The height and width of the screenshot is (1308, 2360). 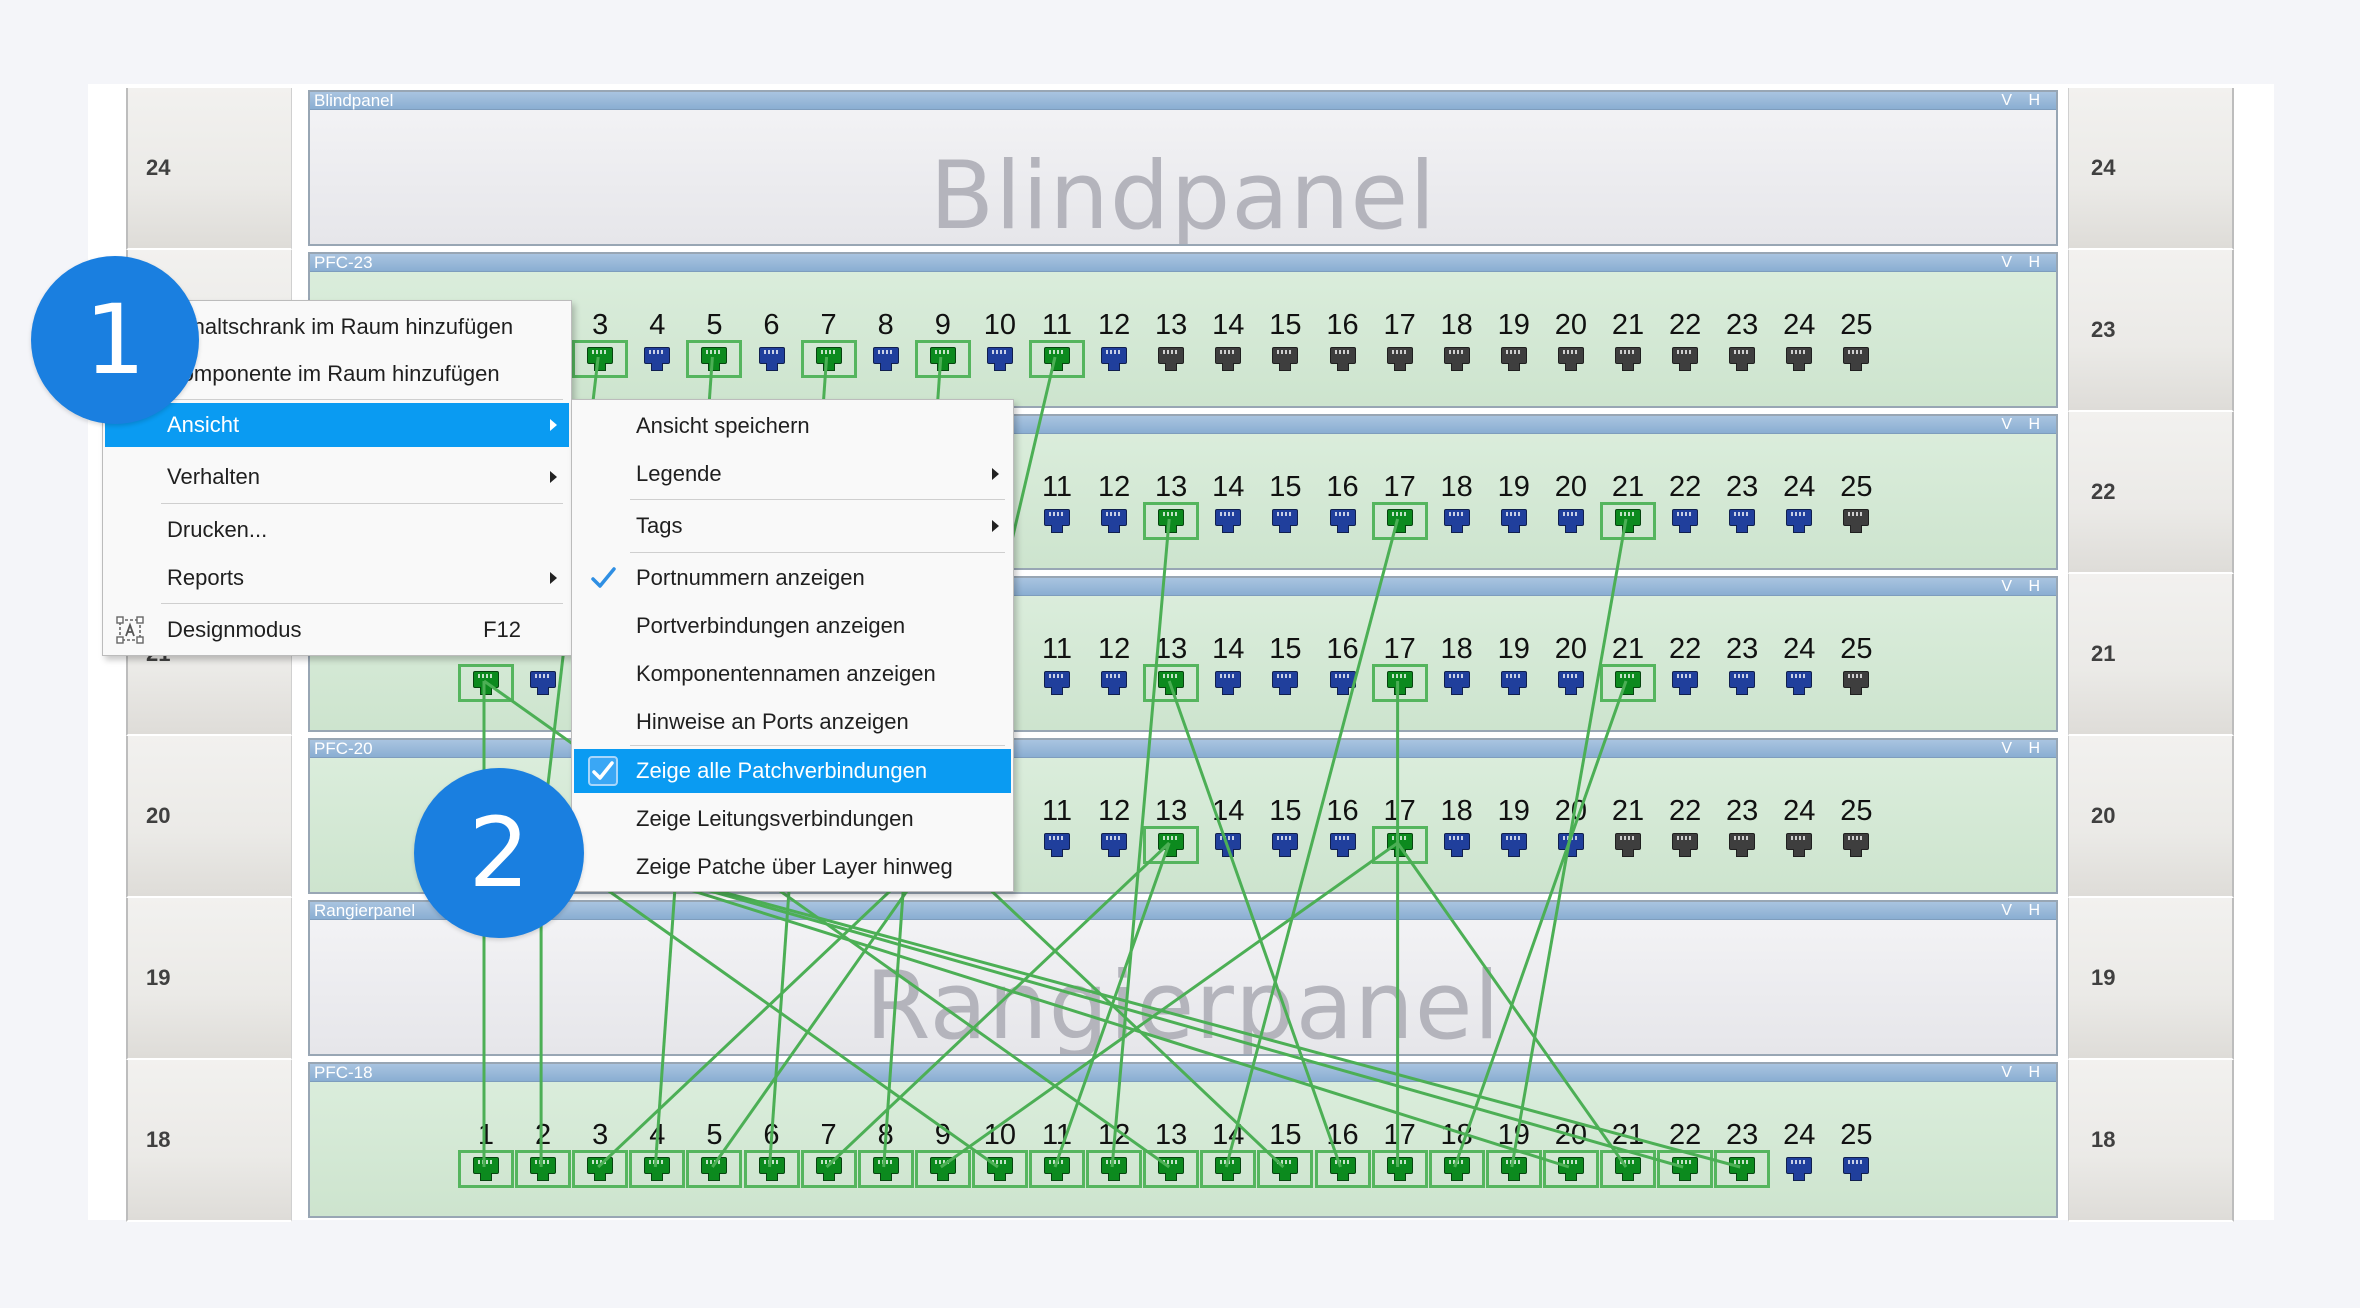 What do you see at coordinates (792, 674) in the screenshot?
I see `submenu-item-show-component-names: Komponentennamen anzeigen` at bounding box center [792, 674].